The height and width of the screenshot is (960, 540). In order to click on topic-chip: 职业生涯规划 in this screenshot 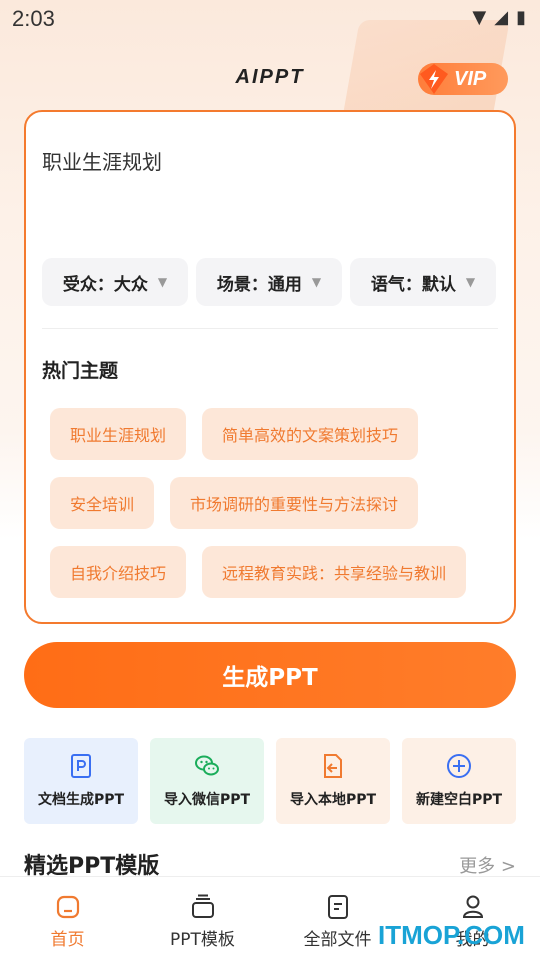, I will do `click(118, 434)`.